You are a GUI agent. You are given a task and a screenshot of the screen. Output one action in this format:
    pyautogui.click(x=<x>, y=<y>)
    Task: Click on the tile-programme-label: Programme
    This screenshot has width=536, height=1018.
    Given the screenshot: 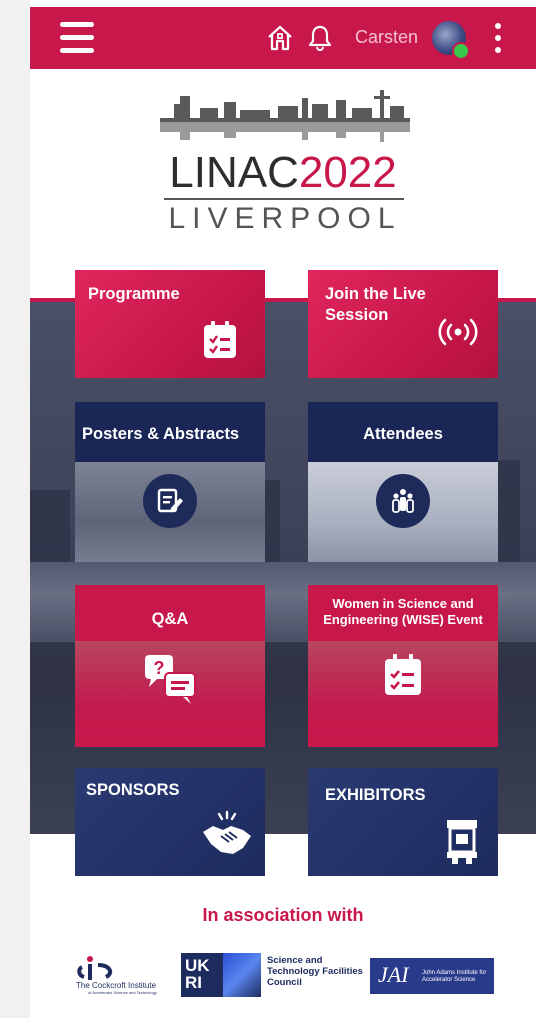 What is the action you would take?
    pyautogui.click(x=134, y=294)
    